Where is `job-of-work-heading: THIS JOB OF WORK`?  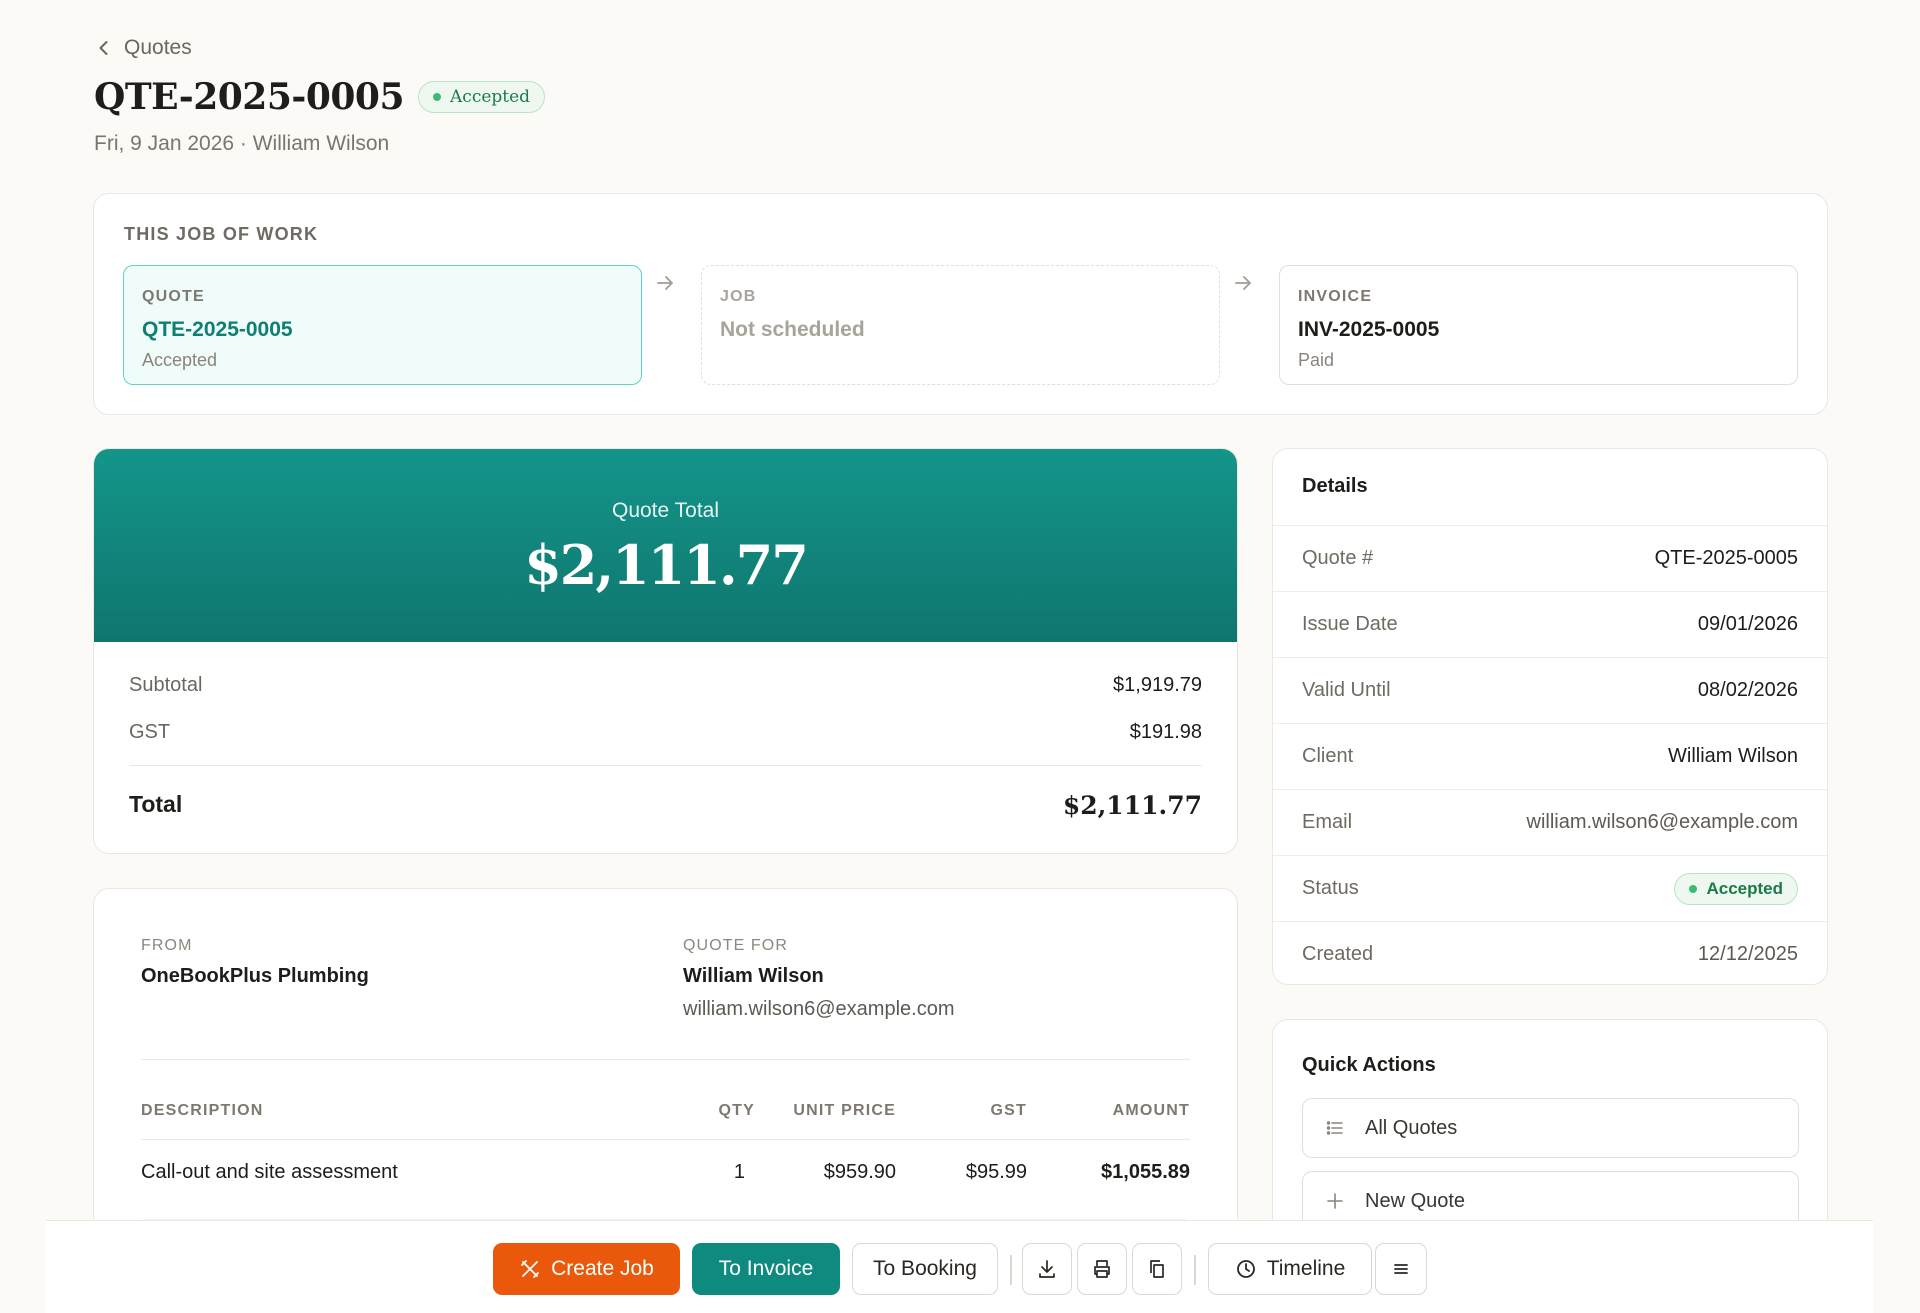
job-of-work-heading: THIS JOB OF WORK is located at coordinates (221, 234).